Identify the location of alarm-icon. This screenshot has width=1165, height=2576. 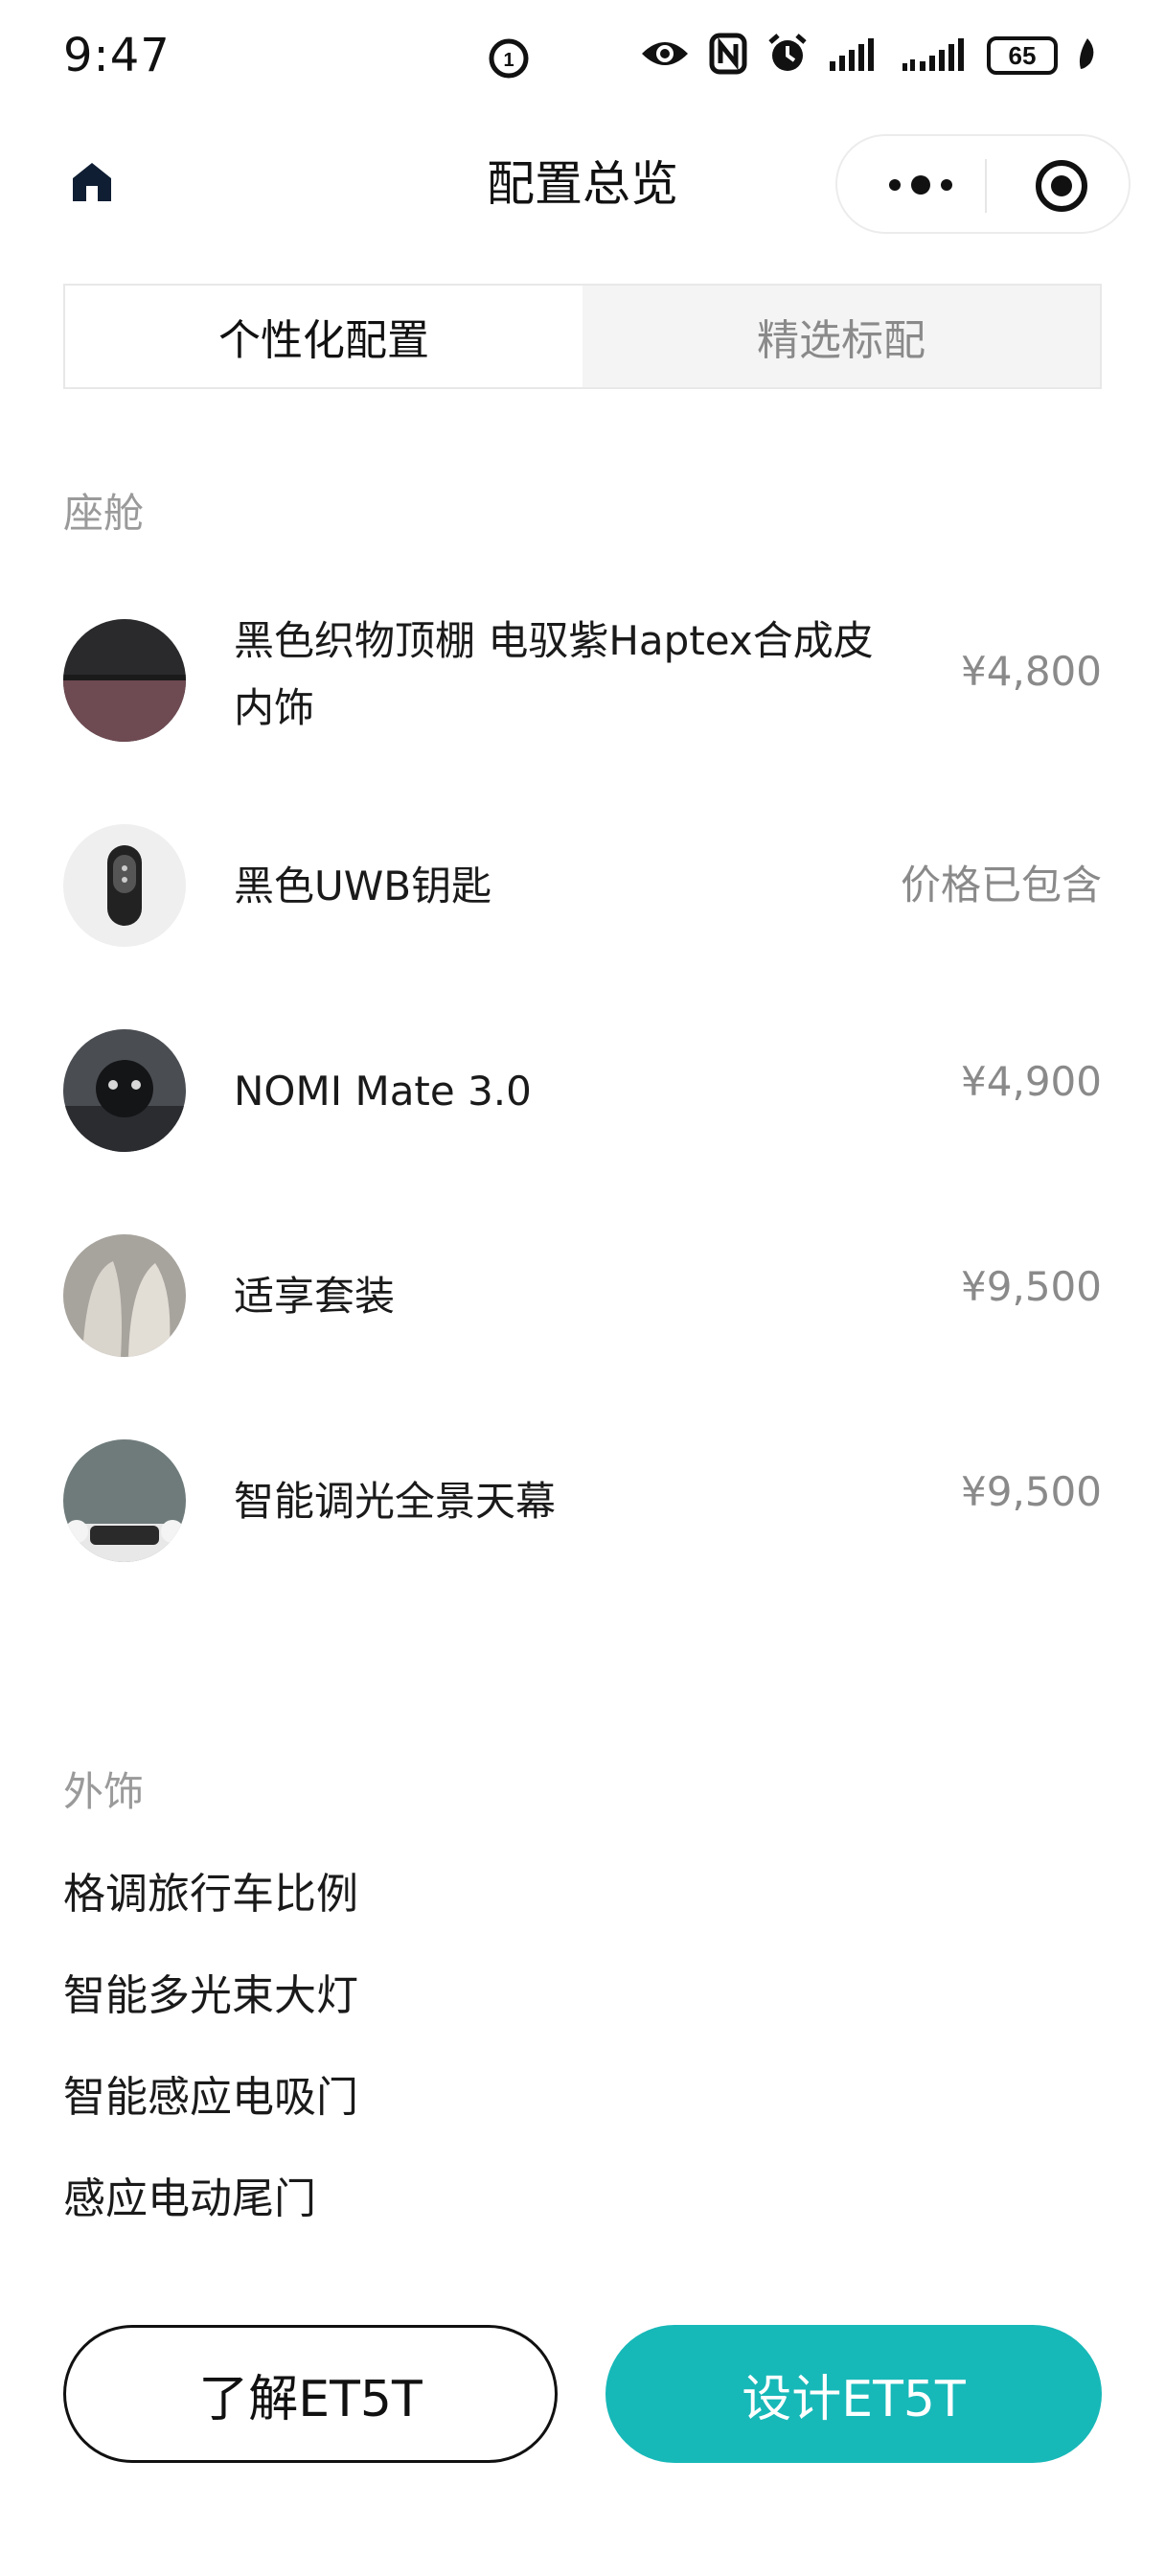
(787, 56).